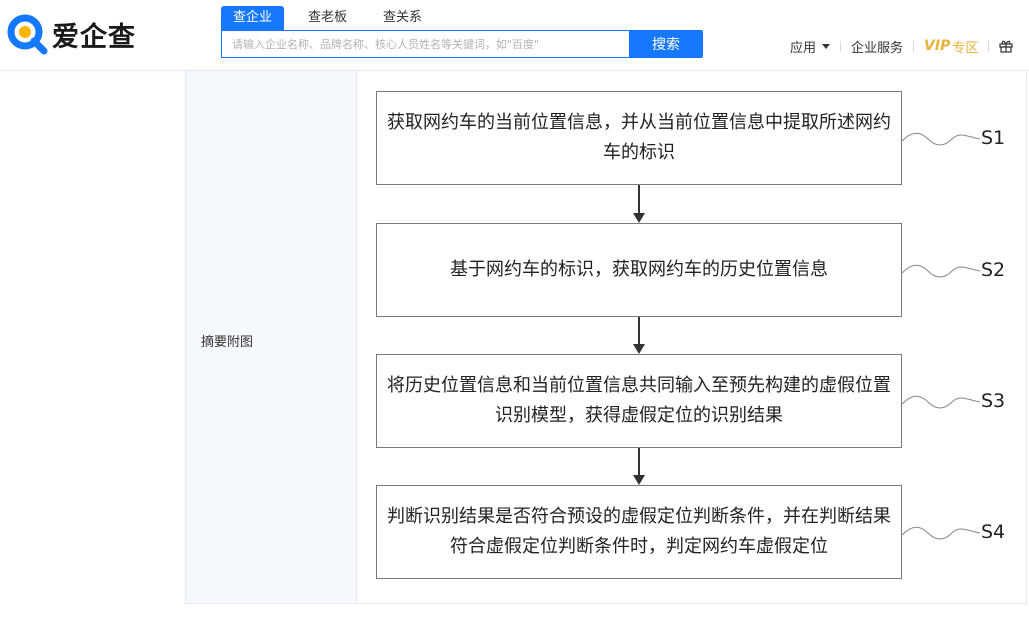 The image size is (1029, 623). I want to click on search-type-tabs: 查企业 查老板 查关系, so click(327, 18).